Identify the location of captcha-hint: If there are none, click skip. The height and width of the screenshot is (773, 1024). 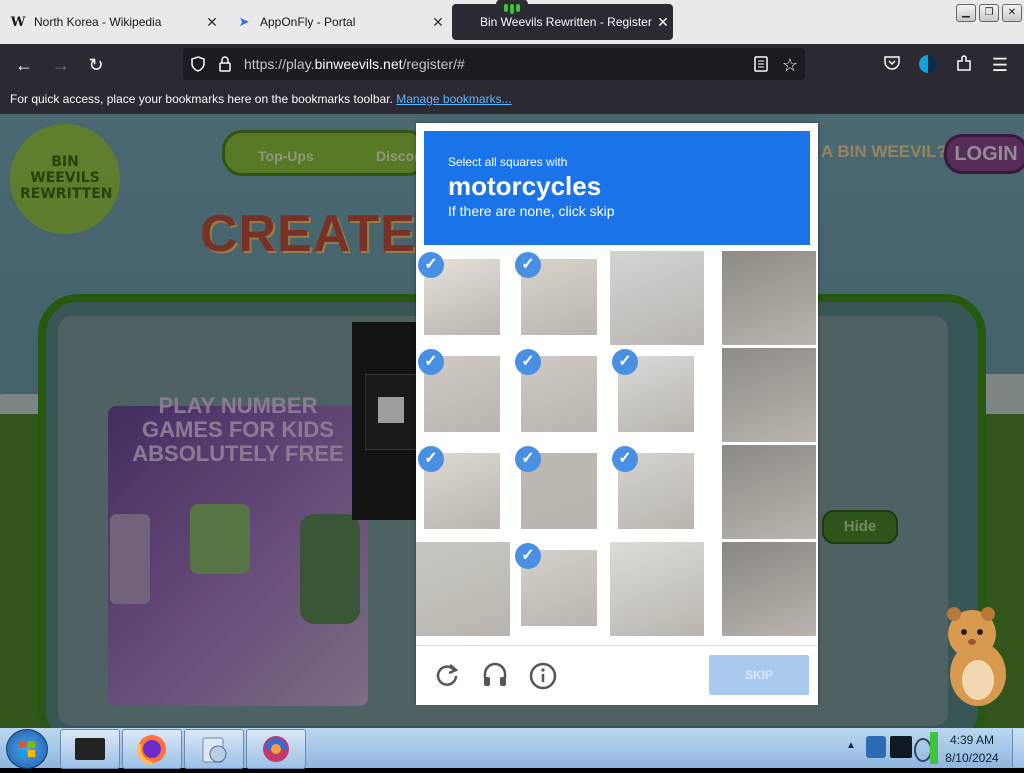
(531, 211).